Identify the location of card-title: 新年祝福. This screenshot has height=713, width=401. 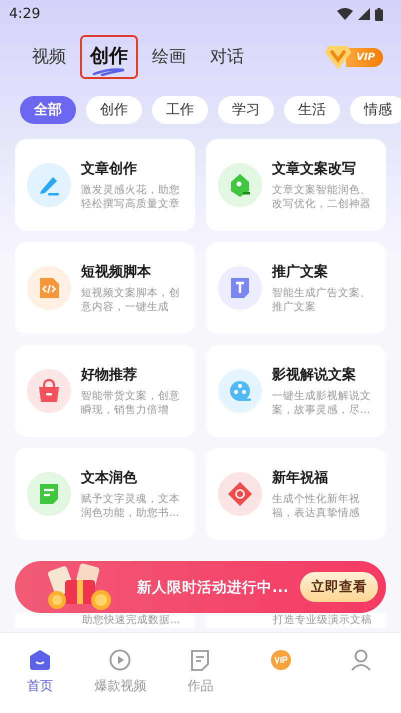
(300, 477).